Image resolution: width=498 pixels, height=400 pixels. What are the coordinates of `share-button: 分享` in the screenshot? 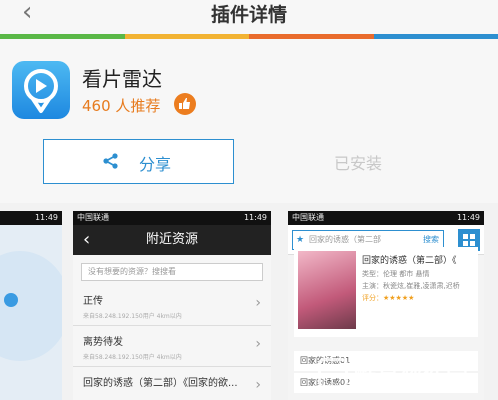 It's located at (138, 161).